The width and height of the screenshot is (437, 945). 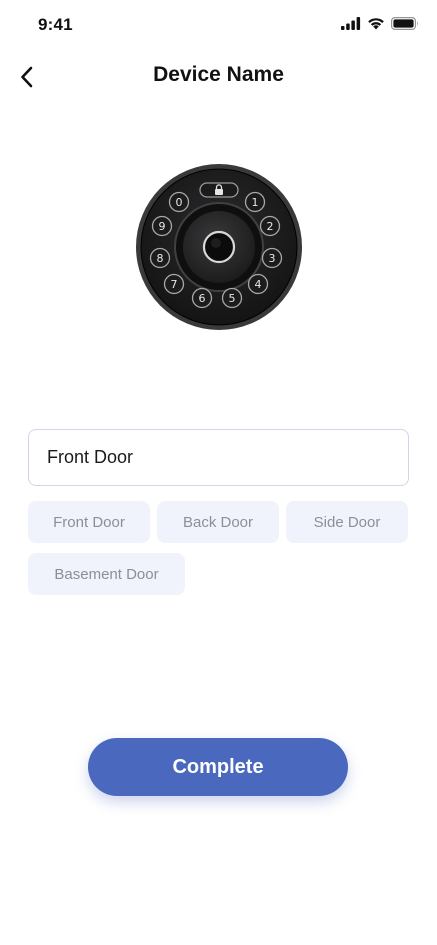 I want to click on status-icons, so click(x=380, y=23).